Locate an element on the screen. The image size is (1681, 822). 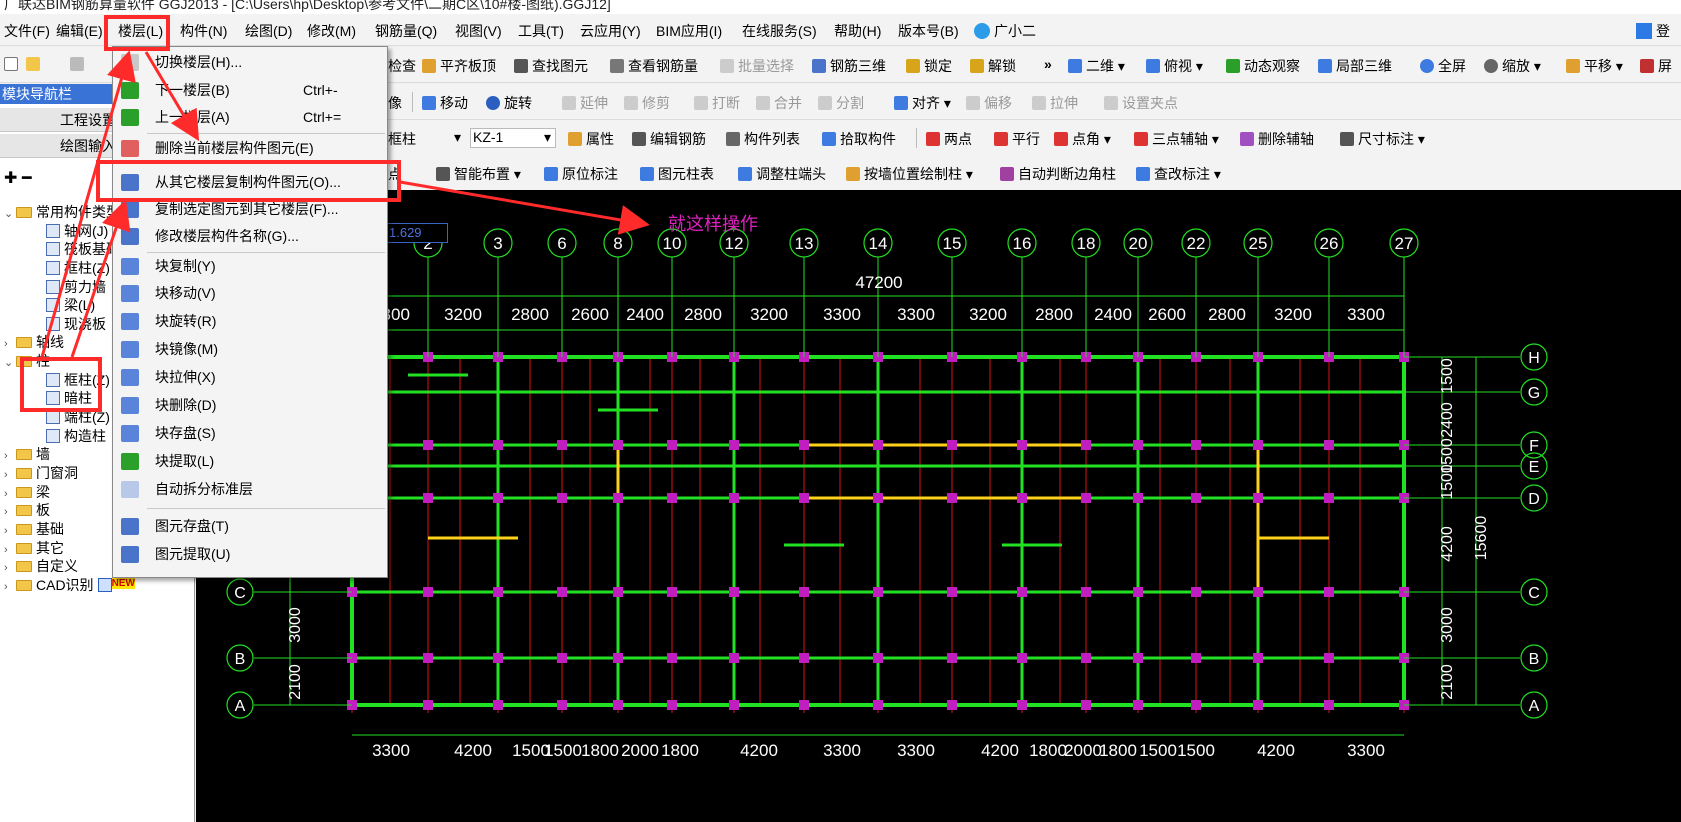
nav-drawing-input: 绘图输入 is located at coordinates (59, 146).